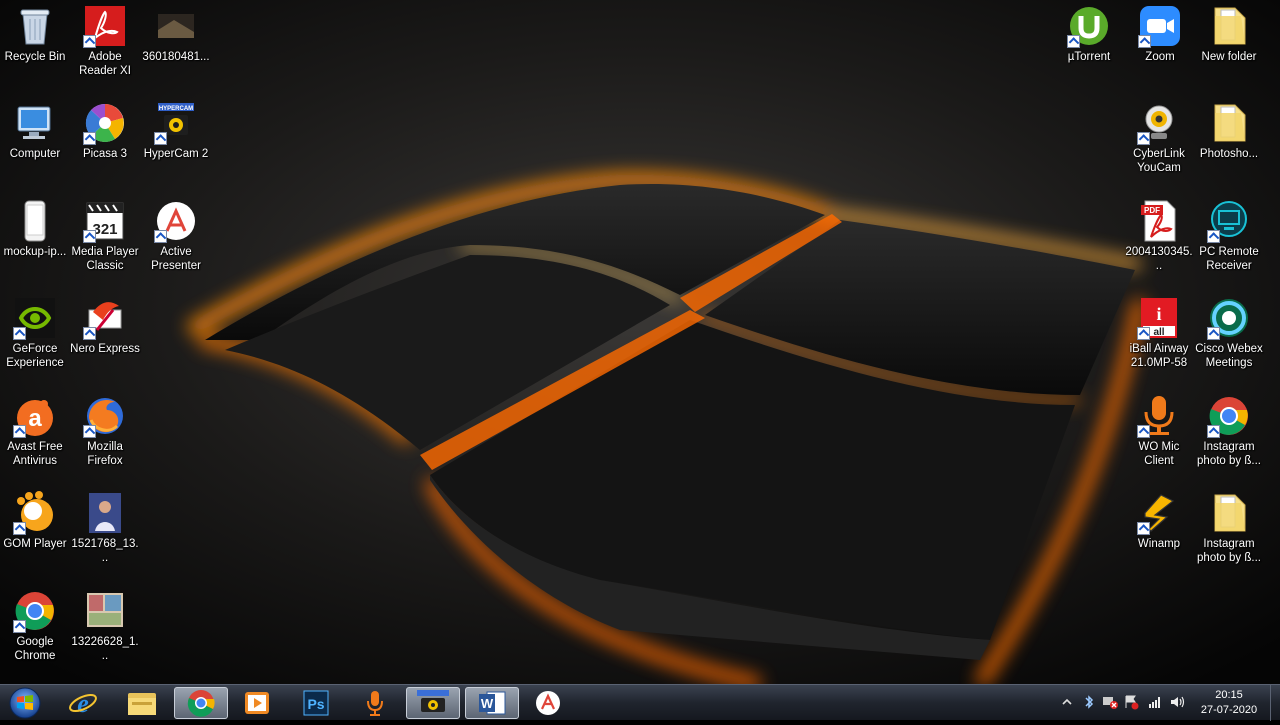 This screenshot has height=725, width=1280. What do you see at coordinates (433, 703) in the screenshot?
I see `taskbar-hypercam` at bounding box center [433, 703].